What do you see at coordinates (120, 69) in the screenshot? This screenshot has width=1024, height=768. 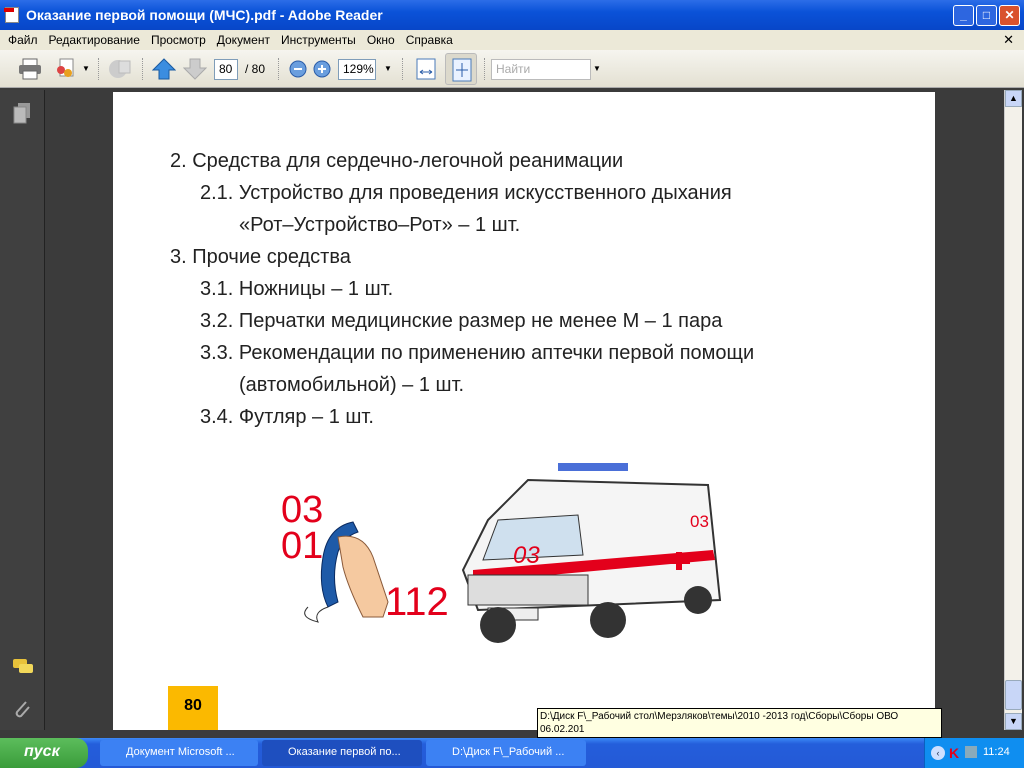 I see `review-icon` at bounding box center [120, 69].